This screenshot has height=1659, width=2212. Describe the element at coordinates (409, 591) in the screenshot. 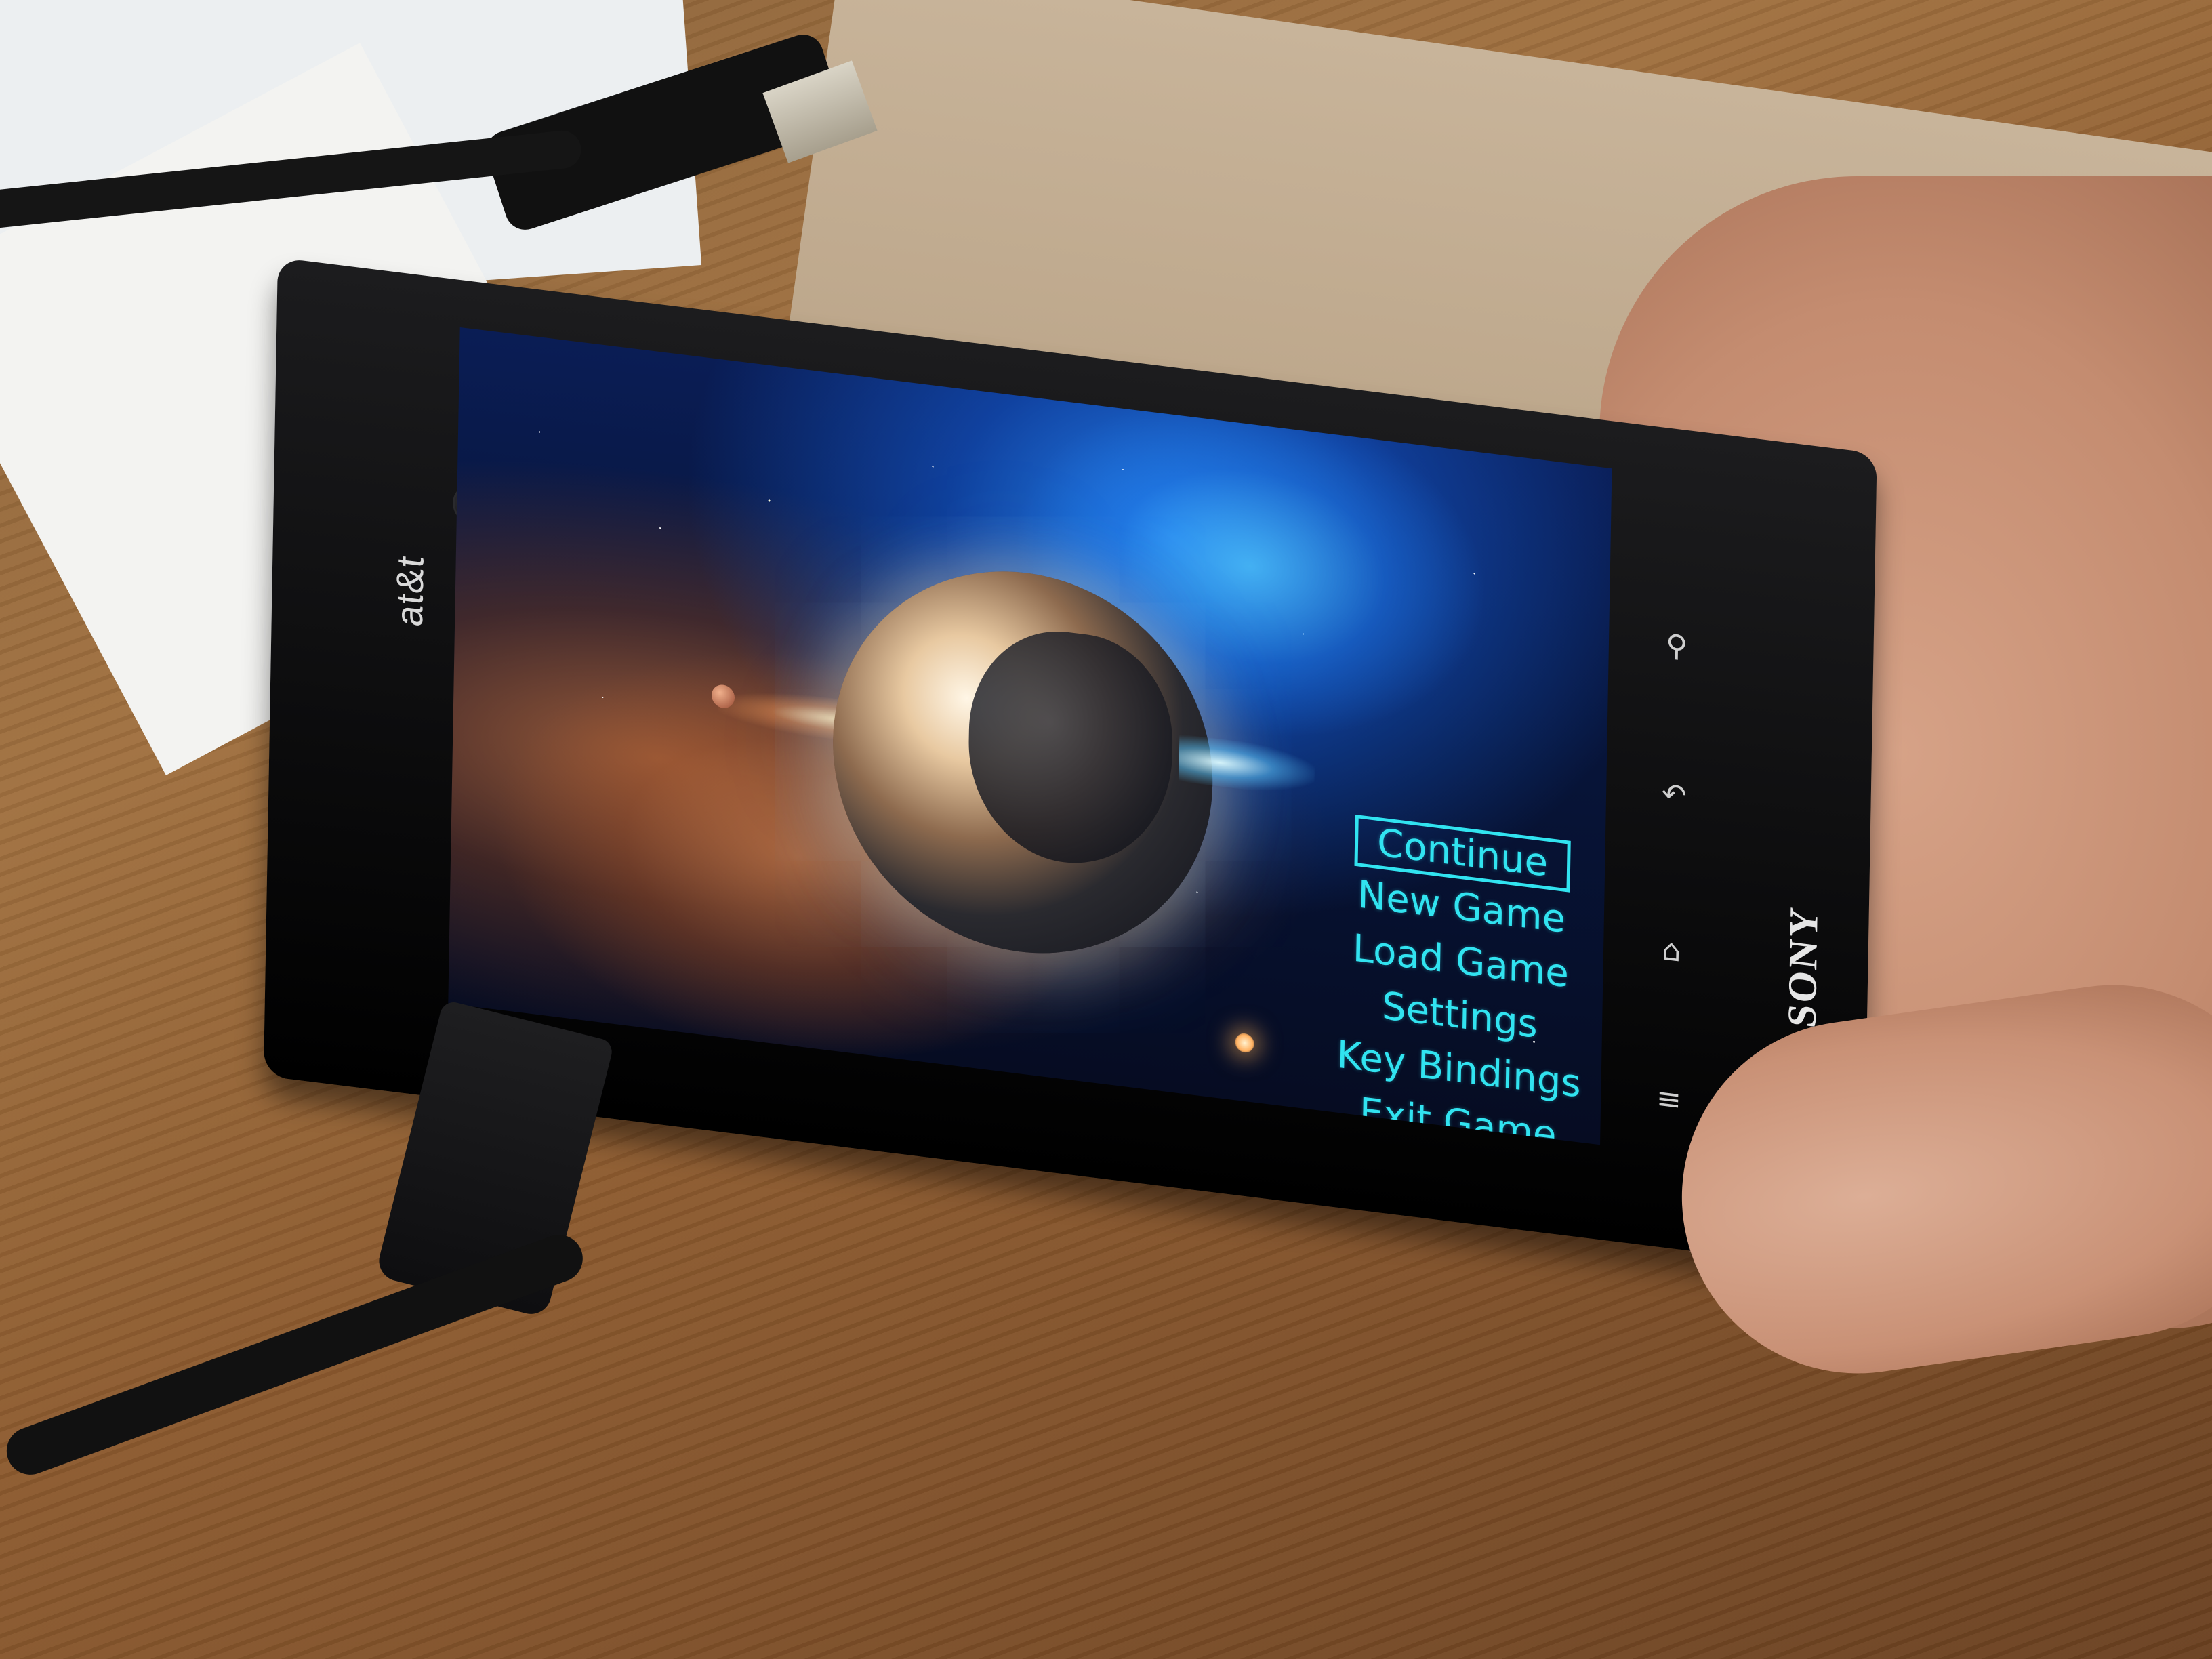

I see `carrier-logo: at&t` at that location.